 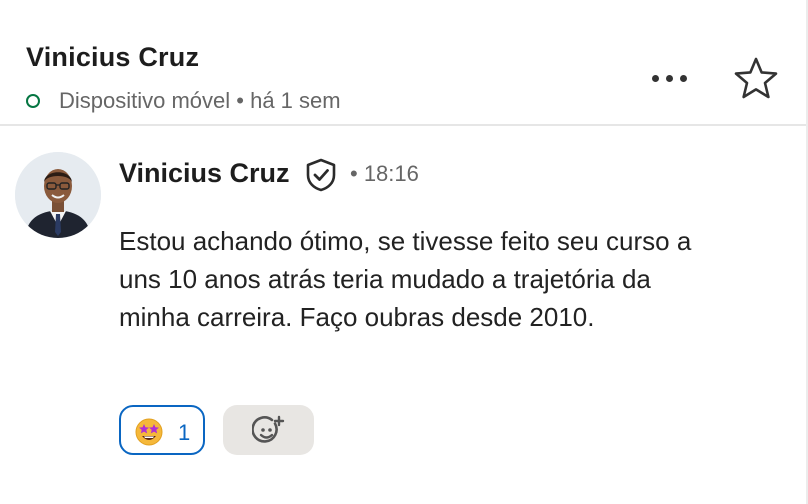 I want to click on add-reaction-button, so click(x=268, y=430).